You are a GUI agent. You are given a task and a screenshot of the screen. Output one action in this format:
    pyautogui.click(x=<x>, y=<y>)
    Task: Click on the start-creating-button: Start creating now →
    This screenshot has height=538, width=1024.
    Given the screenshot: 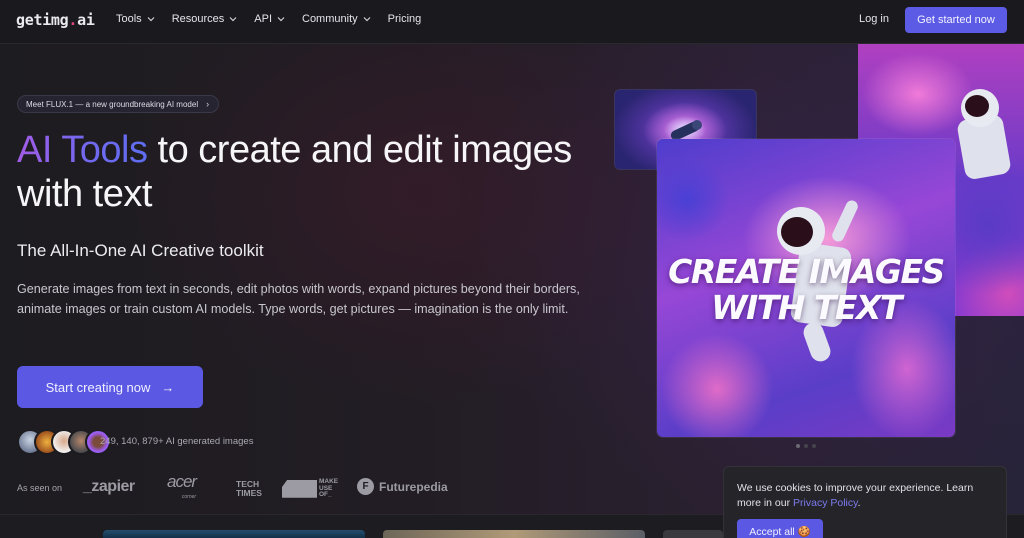 What is the action you would take?
    pyautogui.click(x=110, y=387)
    